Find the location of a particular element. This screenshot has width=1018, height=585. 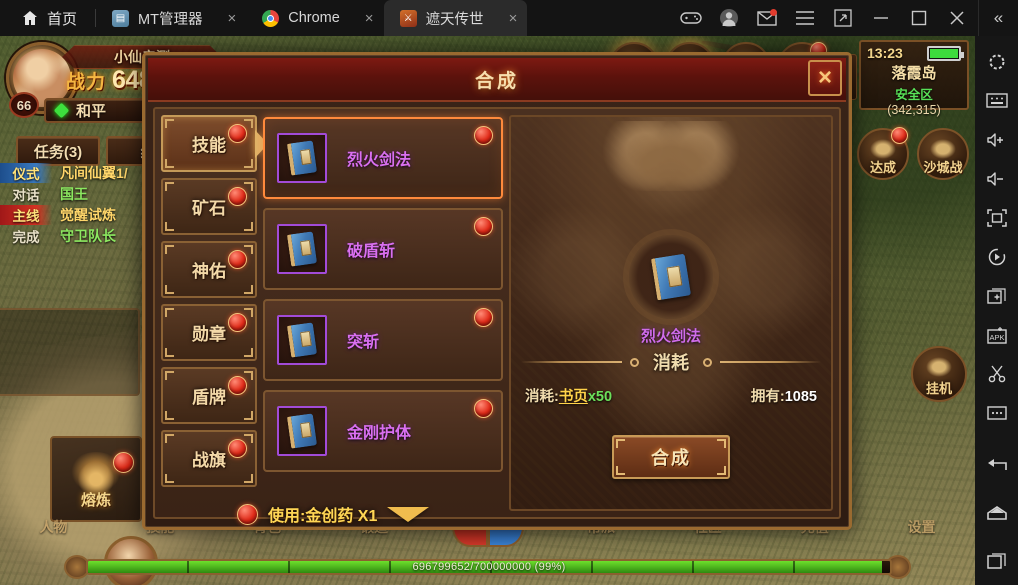

category-ore: 矿石 is located at coordinates (209, 206).